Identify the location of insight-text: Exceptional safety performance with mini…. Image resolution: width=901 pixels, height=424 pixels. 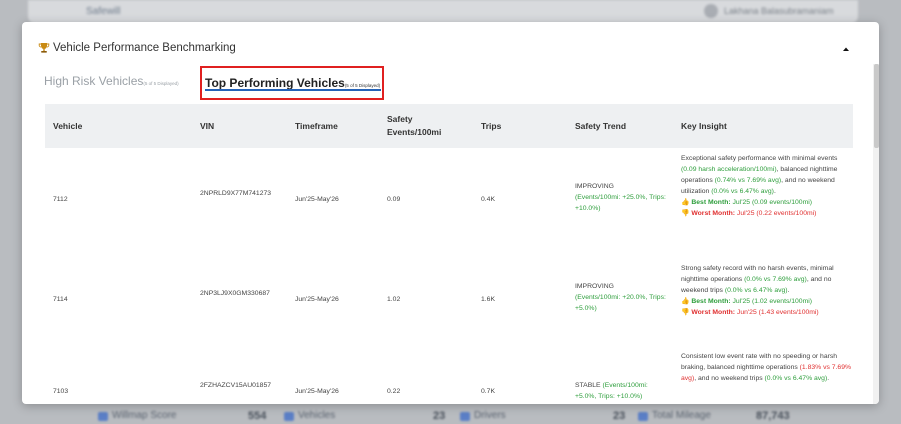
(759, 158).